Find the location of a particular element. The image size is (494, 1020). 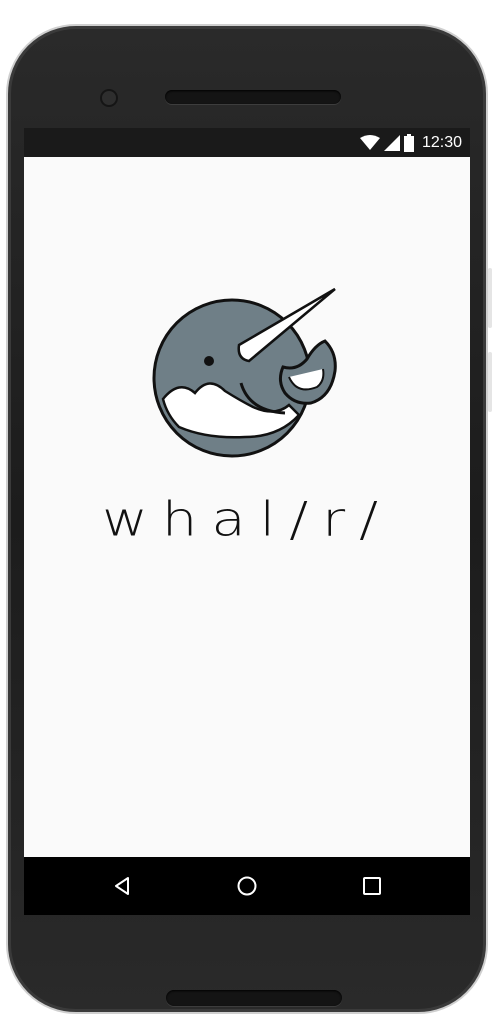

recents-icon is located at coordinates (372, 886).